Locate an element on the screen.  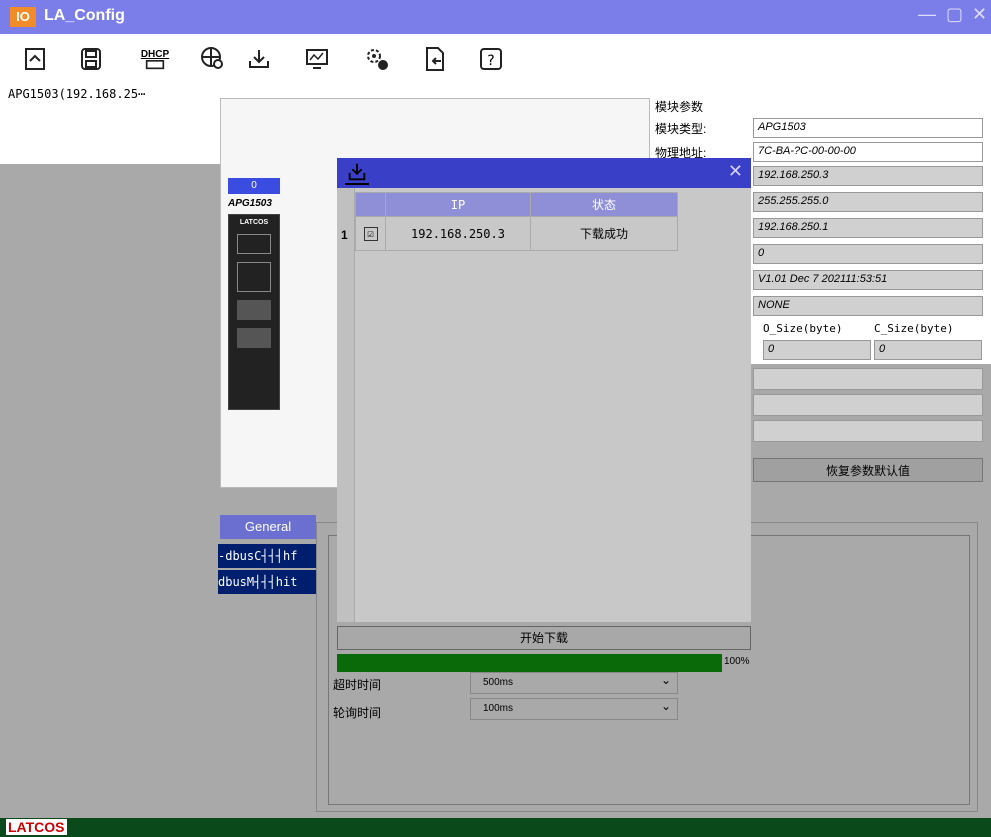
module-card: 0 APG1503 LATCOS is located at coordinates (254, 294).